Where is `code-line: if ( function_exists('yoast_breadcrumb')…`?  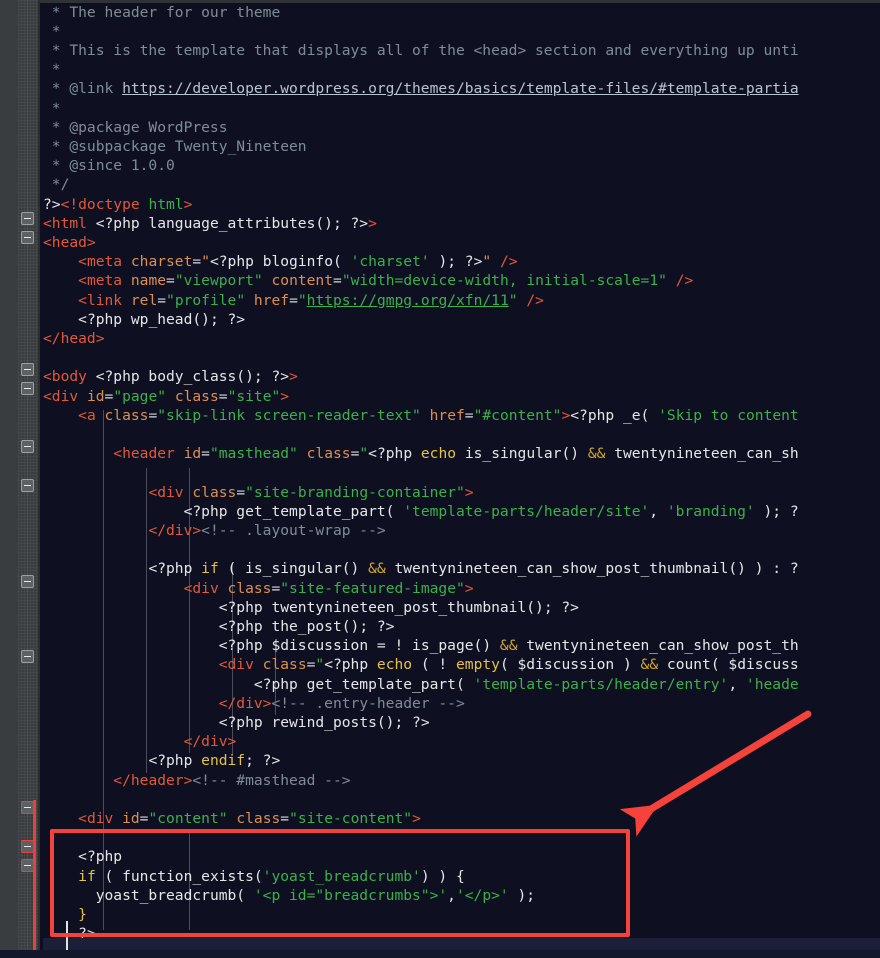 code-line: if ( function_exists('yoast_breadcrumb')… is located at coordinates (254, 876).